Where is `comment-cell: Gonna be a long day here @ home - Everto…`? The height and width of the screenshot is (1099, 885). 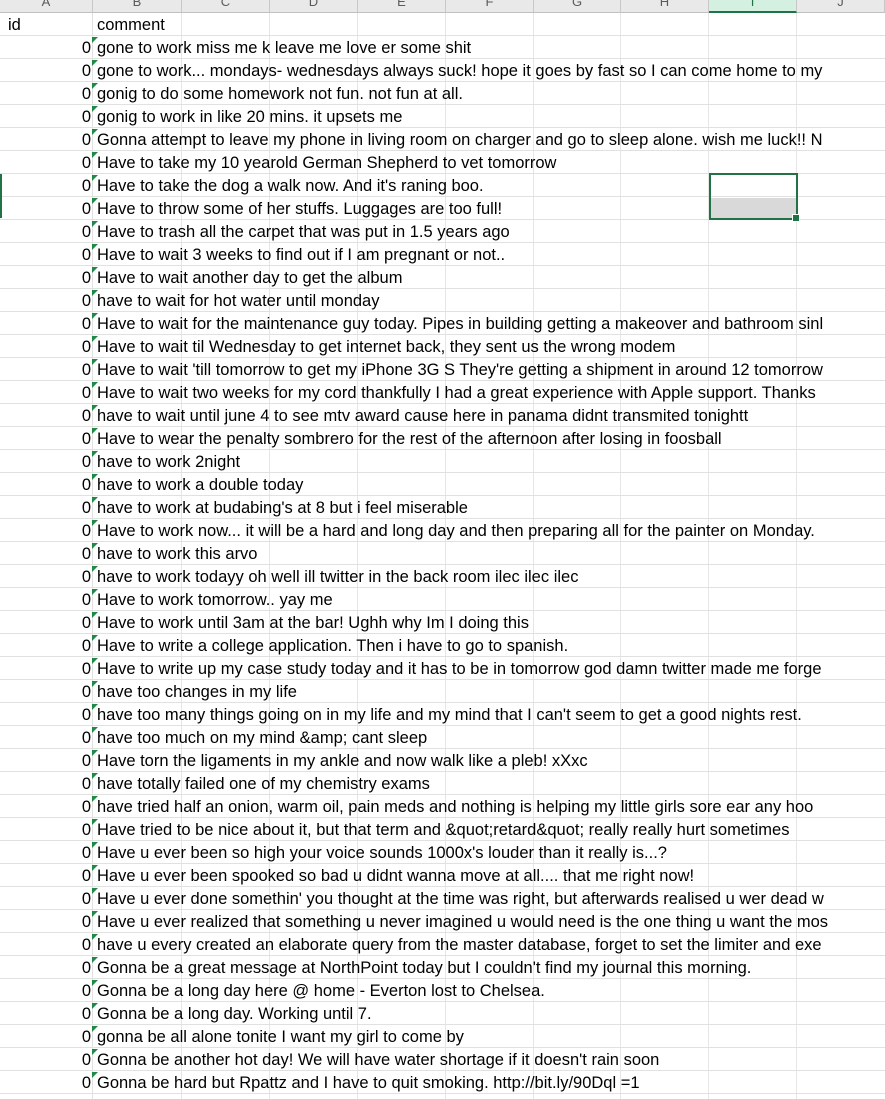 comment-cell: Gonna be a long day here @ home - Everto… is located at coordinates (491, 990).